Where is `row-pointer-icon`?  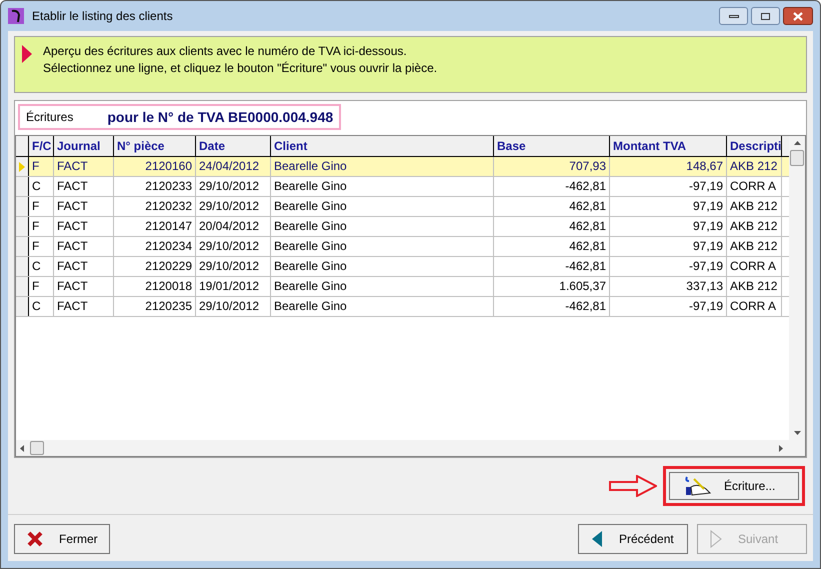
row-pointer-icon is located at coordinates (22, 167).